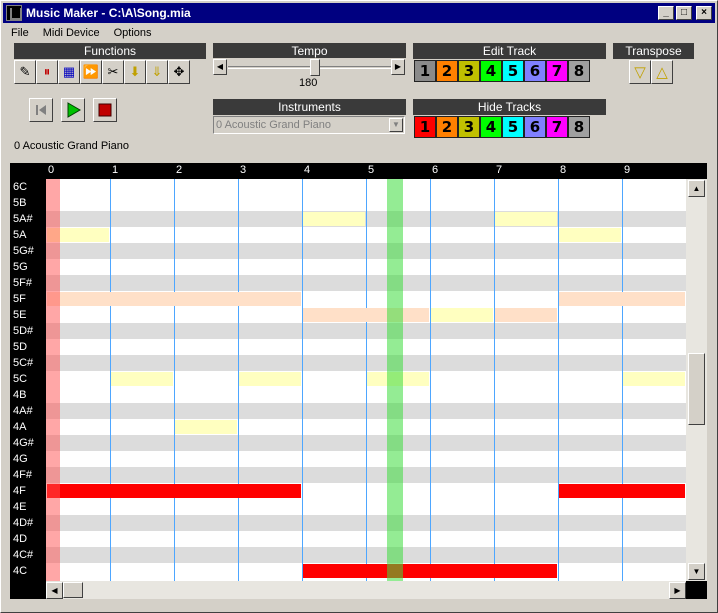 Image resolution: width=718 pixels, height=613 pixels. What do you see at coordinates (627, 170) in the screenshot?
I see `ruler-tick-9: 9` at bounding box center [627, 170].